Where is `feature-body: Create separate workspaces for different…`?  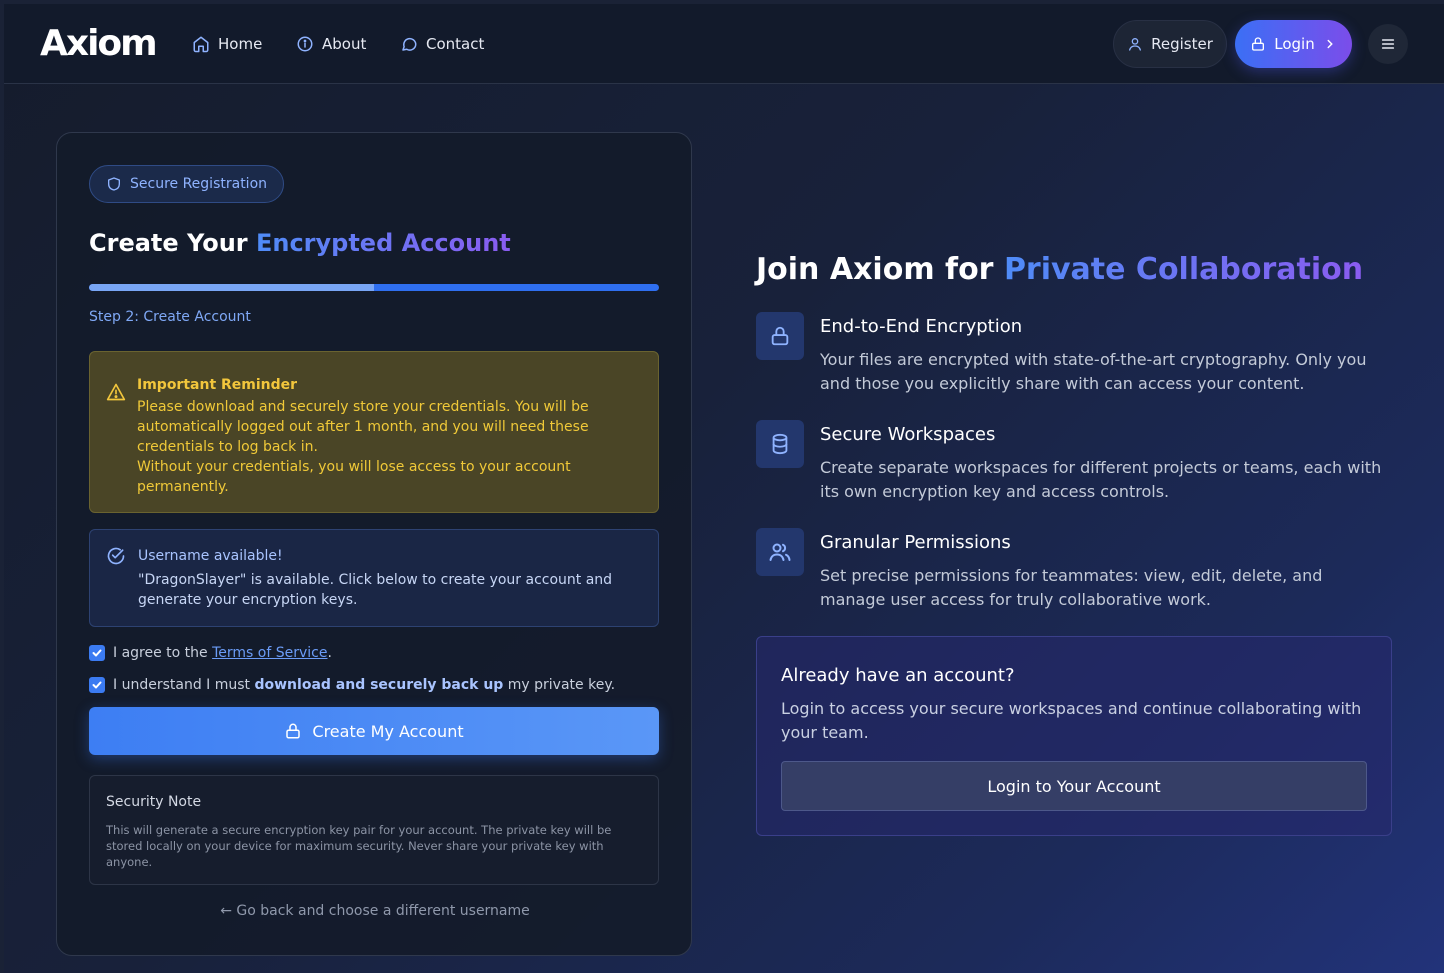 feature-body: Create separate workspaces for different… is located at coordinates (1101, 479).